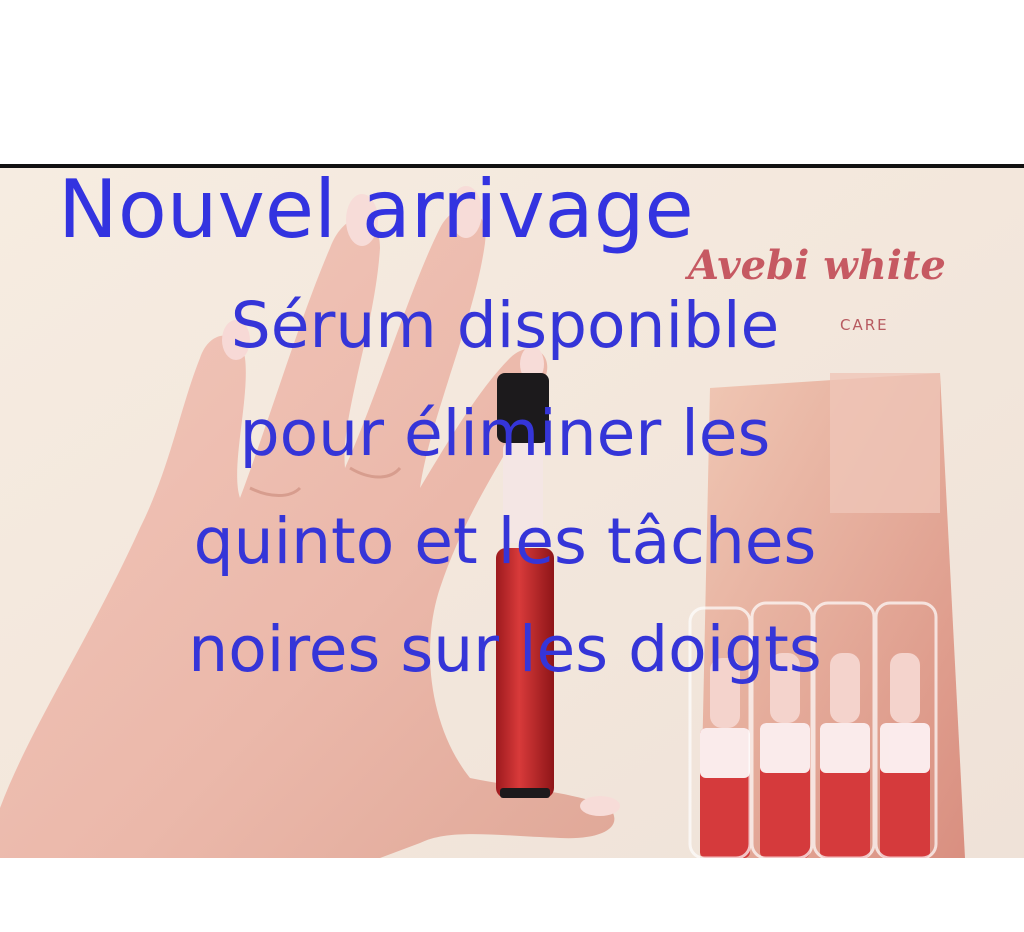  What do you see at coordinates (505, 325) in the screenshot?
I see `body-line: Sérum disponible` at bounding box center [505, 325].